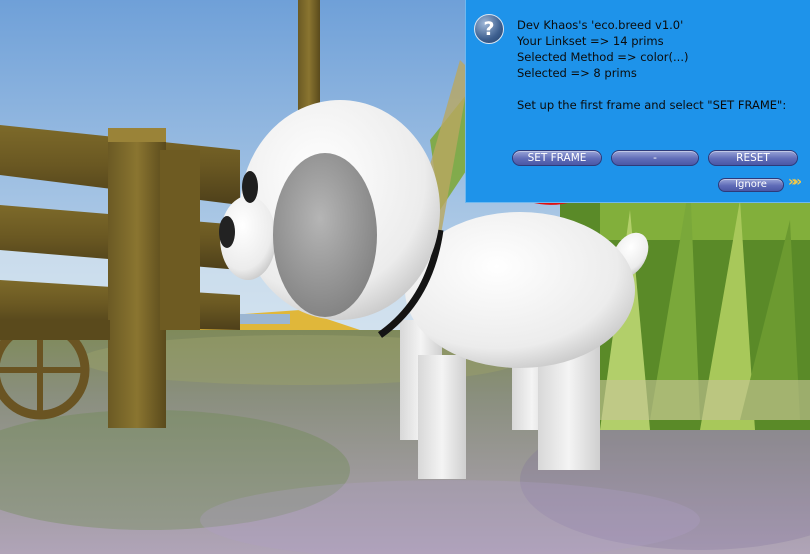 This screenshot has height=554, width=810. I want to click on chevron-right-icon: »», so click(795, 182).